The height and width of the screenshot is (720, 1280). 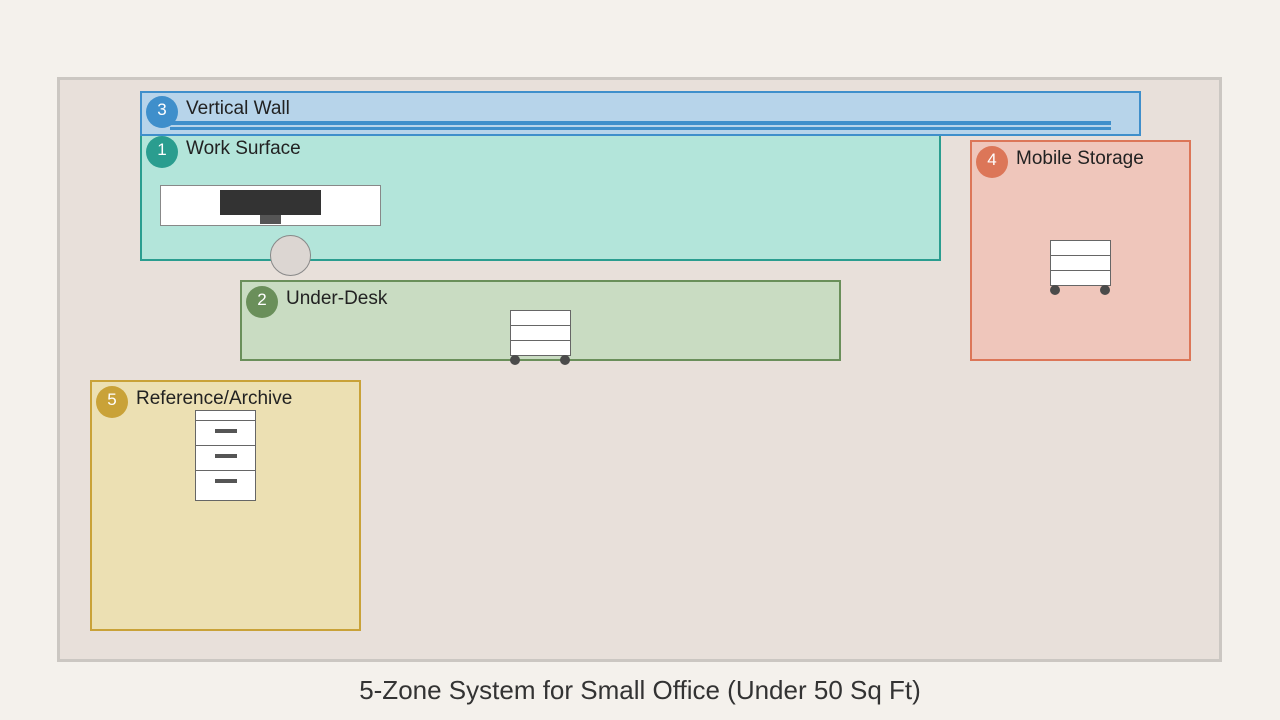 What do you see at coordinates (262, 302) in the screenshot?
I see `zone-2-badge: 2` at bounding box center [262, 302].